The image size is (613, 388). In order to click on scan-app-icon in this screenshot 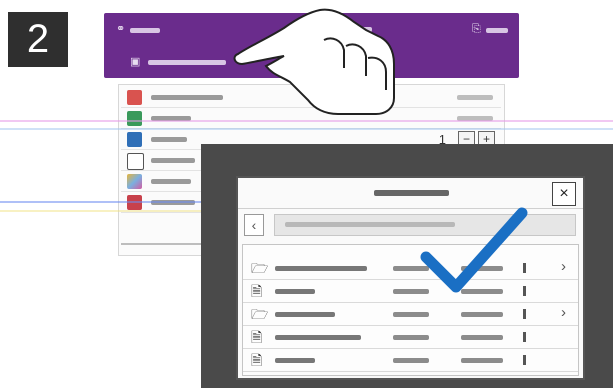, I will do `click(135, 161)`.